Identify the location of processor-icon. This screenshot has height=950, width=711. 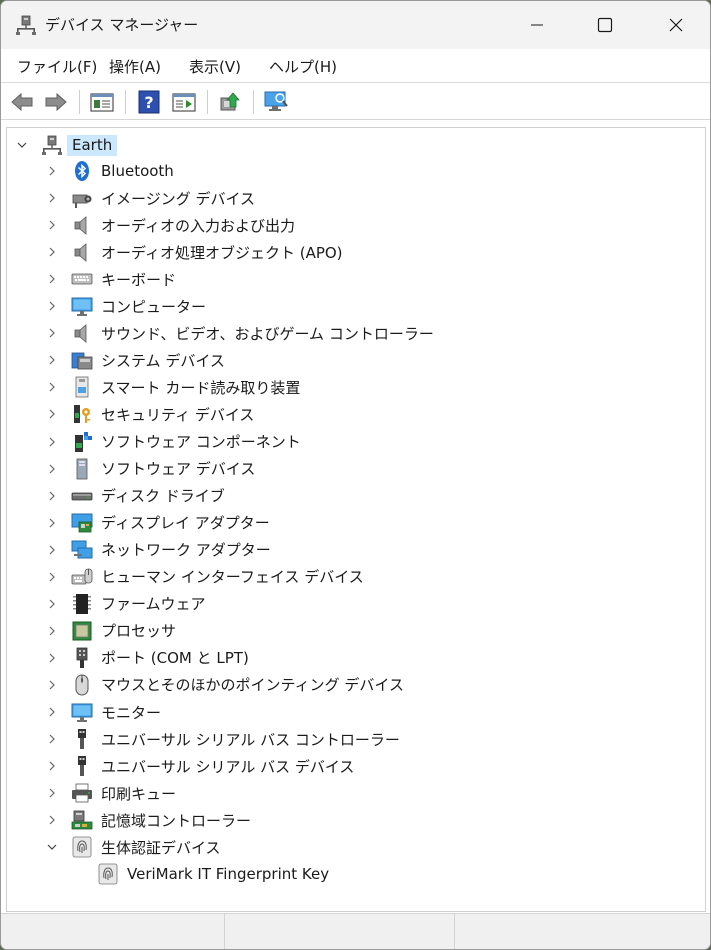
(82, 631).